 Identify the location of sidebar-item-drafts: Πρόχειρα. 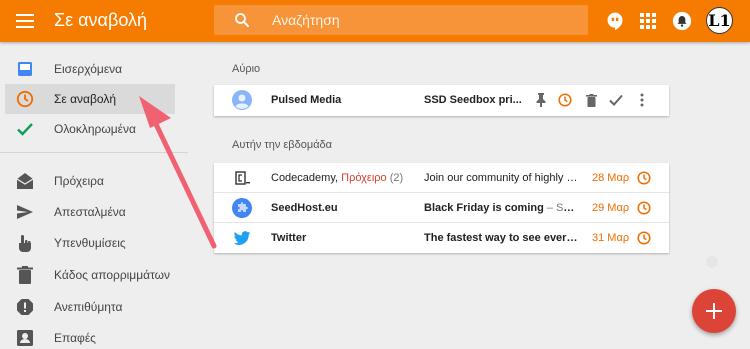
(94, 181).